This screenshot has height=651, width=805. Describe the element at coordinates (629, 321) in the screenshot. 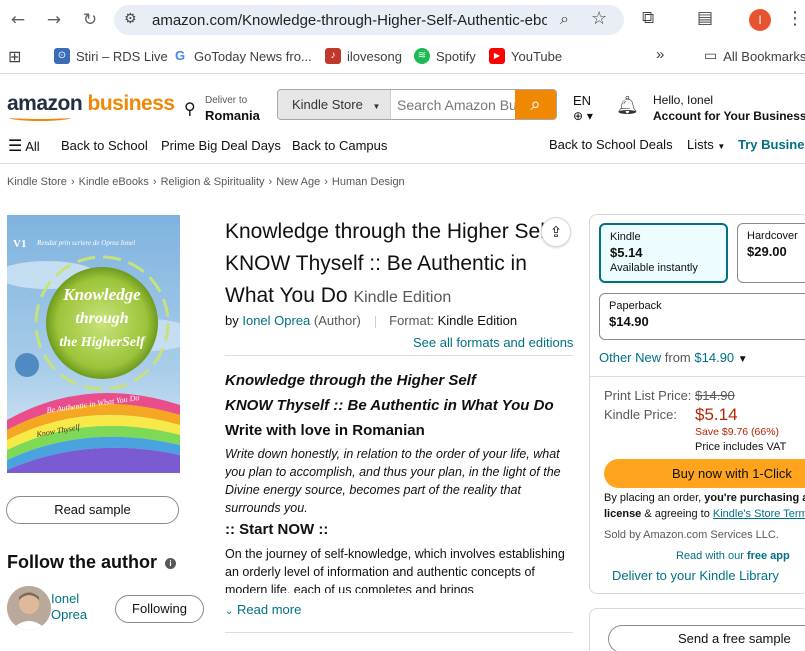

I see `format-price: $14.90` at that location.